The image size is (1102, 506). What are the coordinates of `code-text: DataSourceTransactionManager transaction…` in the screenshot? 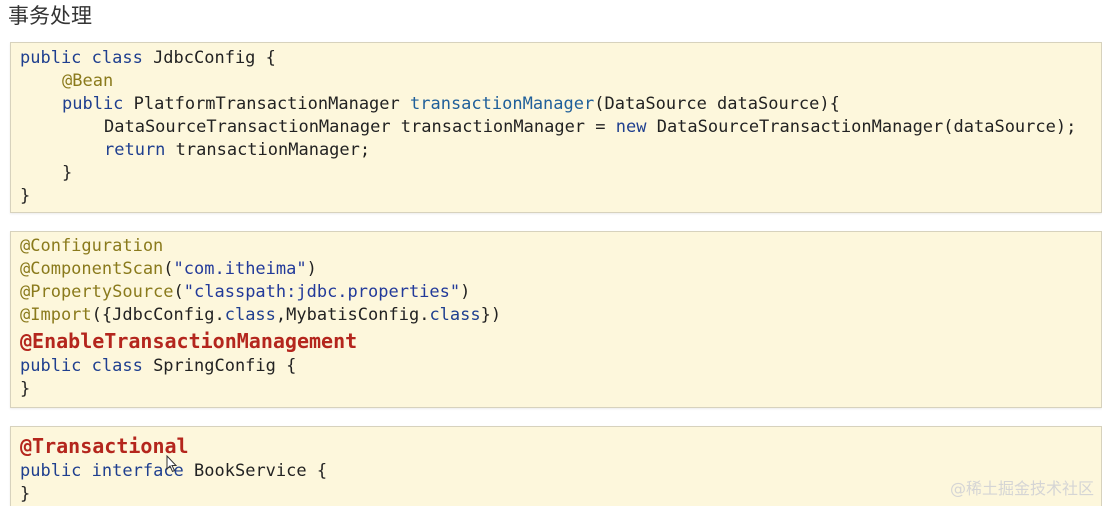 It's located at (360, 127).